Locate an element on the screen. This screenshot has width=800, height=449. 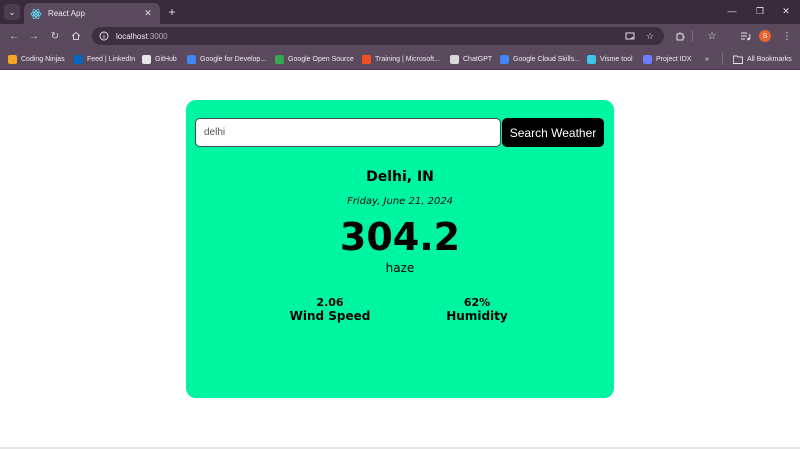
all-bookmarks-button: All Bookmarks is located at coordinates (762, 59).